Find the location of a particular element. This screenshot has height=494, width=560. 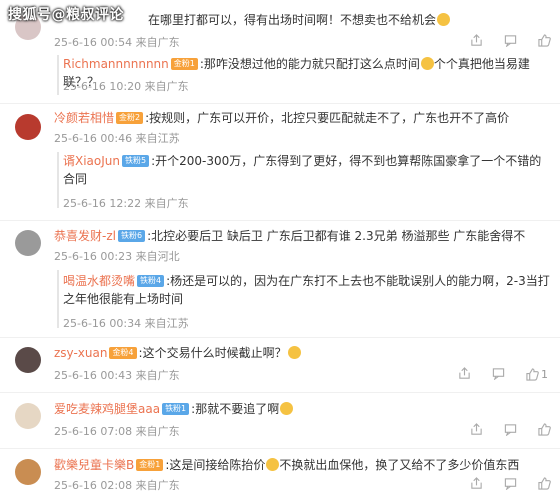

reply-author: Richmannnnnnnn is located at coordinates (116, 64).